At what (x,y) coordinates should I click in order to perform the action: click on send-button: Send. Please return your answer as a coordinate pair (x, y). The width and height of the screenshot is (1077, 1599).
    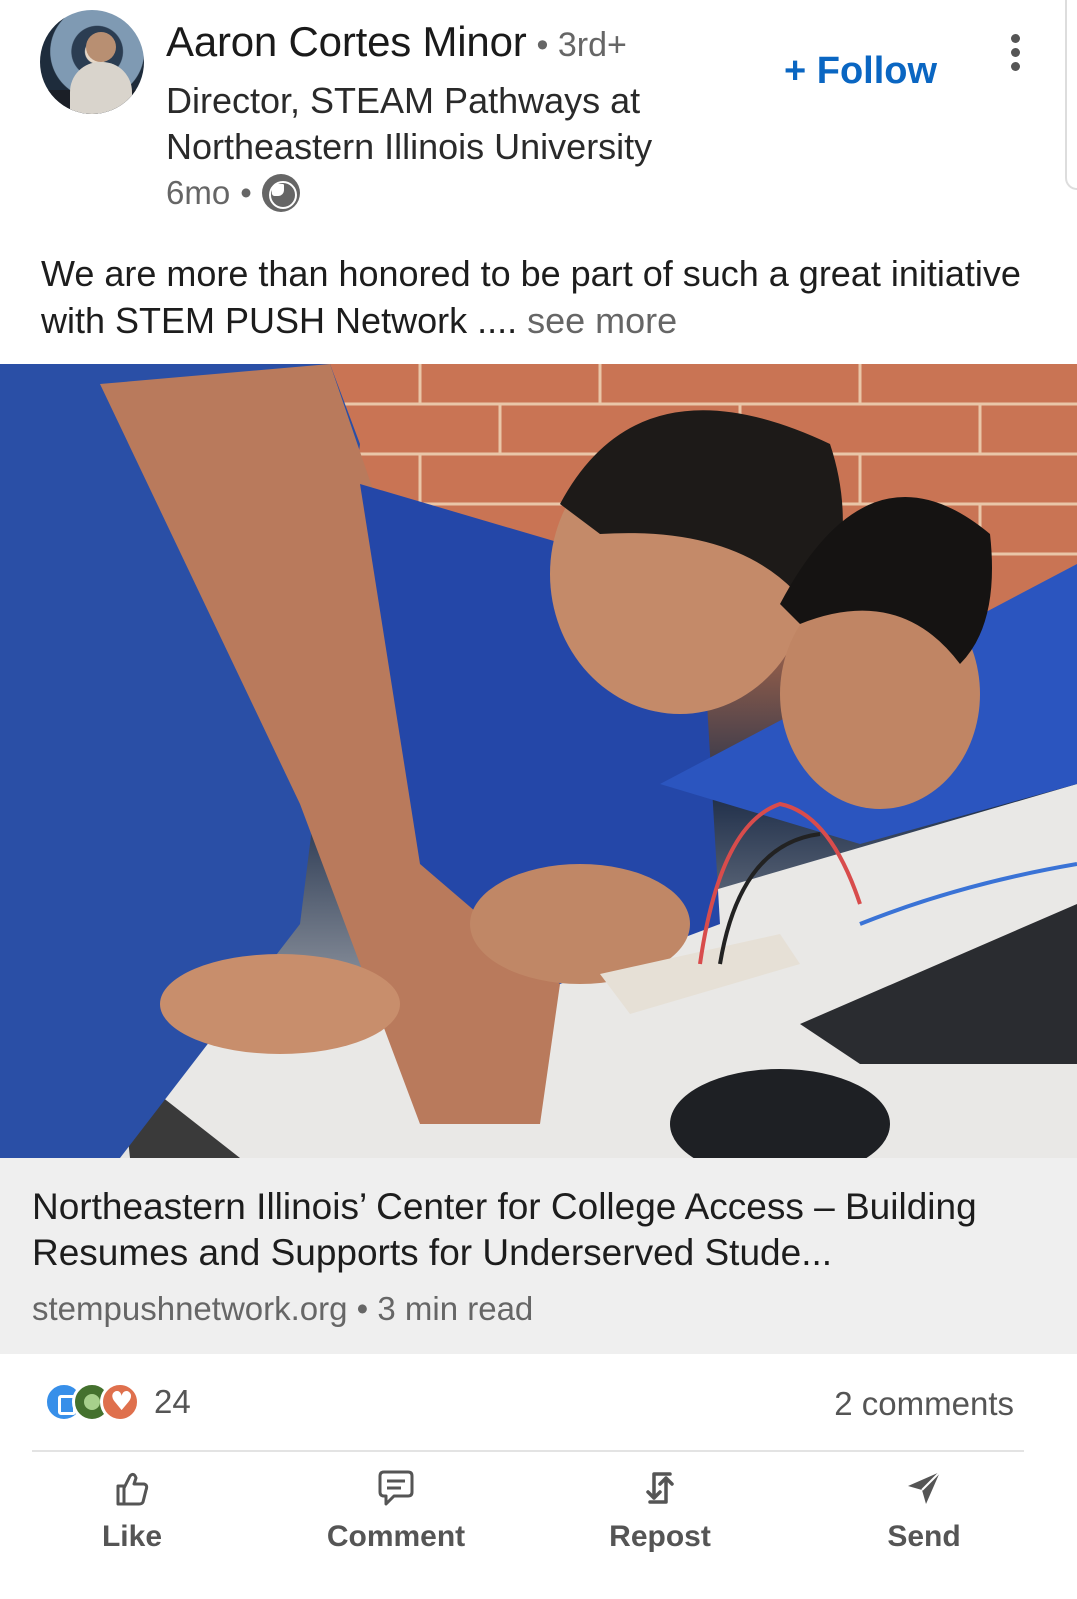
    Looking at the image, I should click on (924, 1512).